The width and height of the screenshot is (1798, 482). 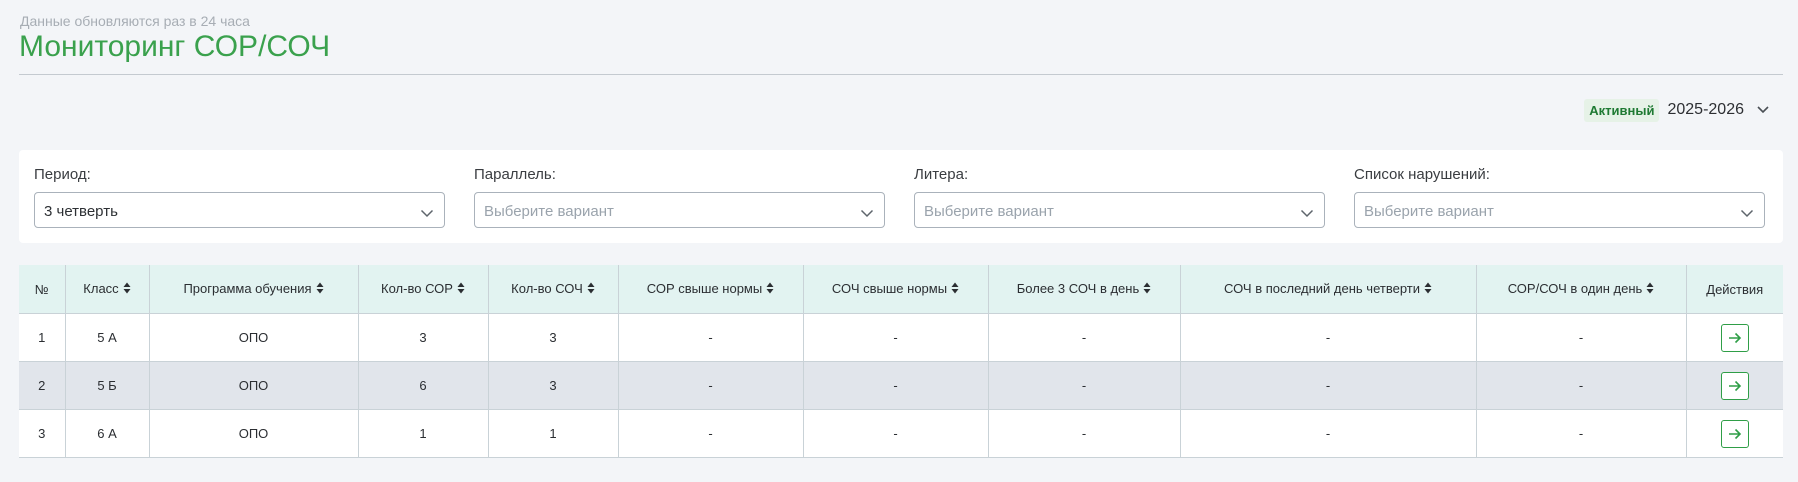 I want to click on year-value: 2025-2026, so click(x=1705, y=110).